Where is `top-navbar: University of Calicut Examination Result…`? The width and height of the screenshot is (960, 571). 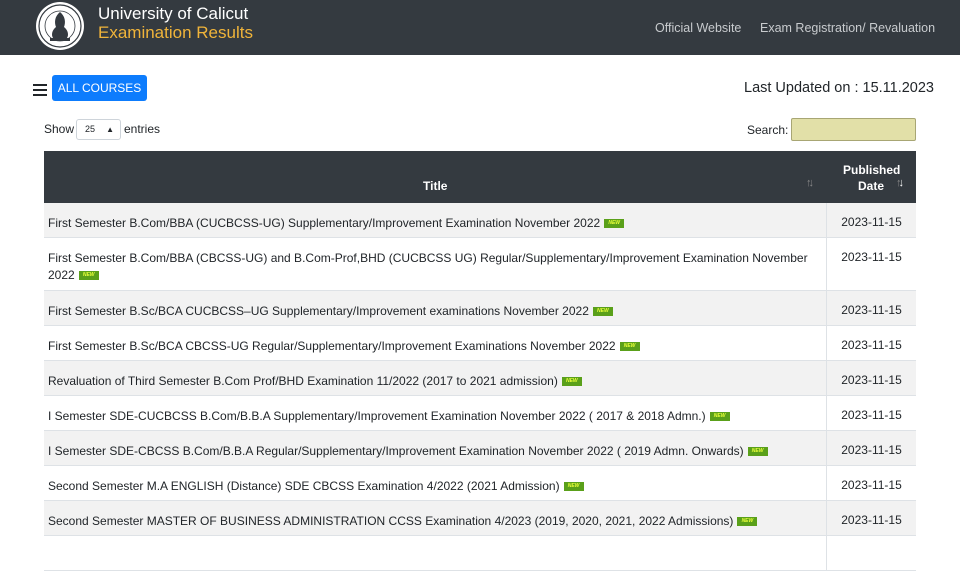 top-navbar: University of Calicut Examination Result… is located at coordinates (480, 27).